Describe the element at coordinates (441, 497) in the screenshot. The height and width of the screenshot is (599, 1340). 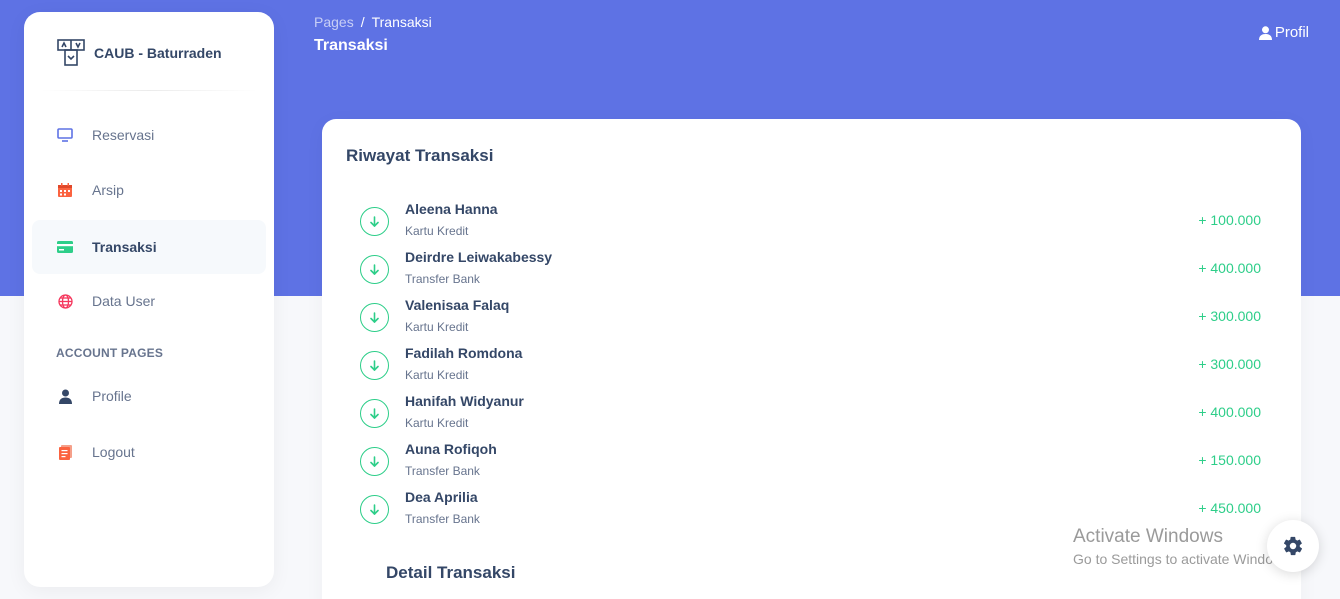
I see `transaction-name: Dea Aprilia` at that location.